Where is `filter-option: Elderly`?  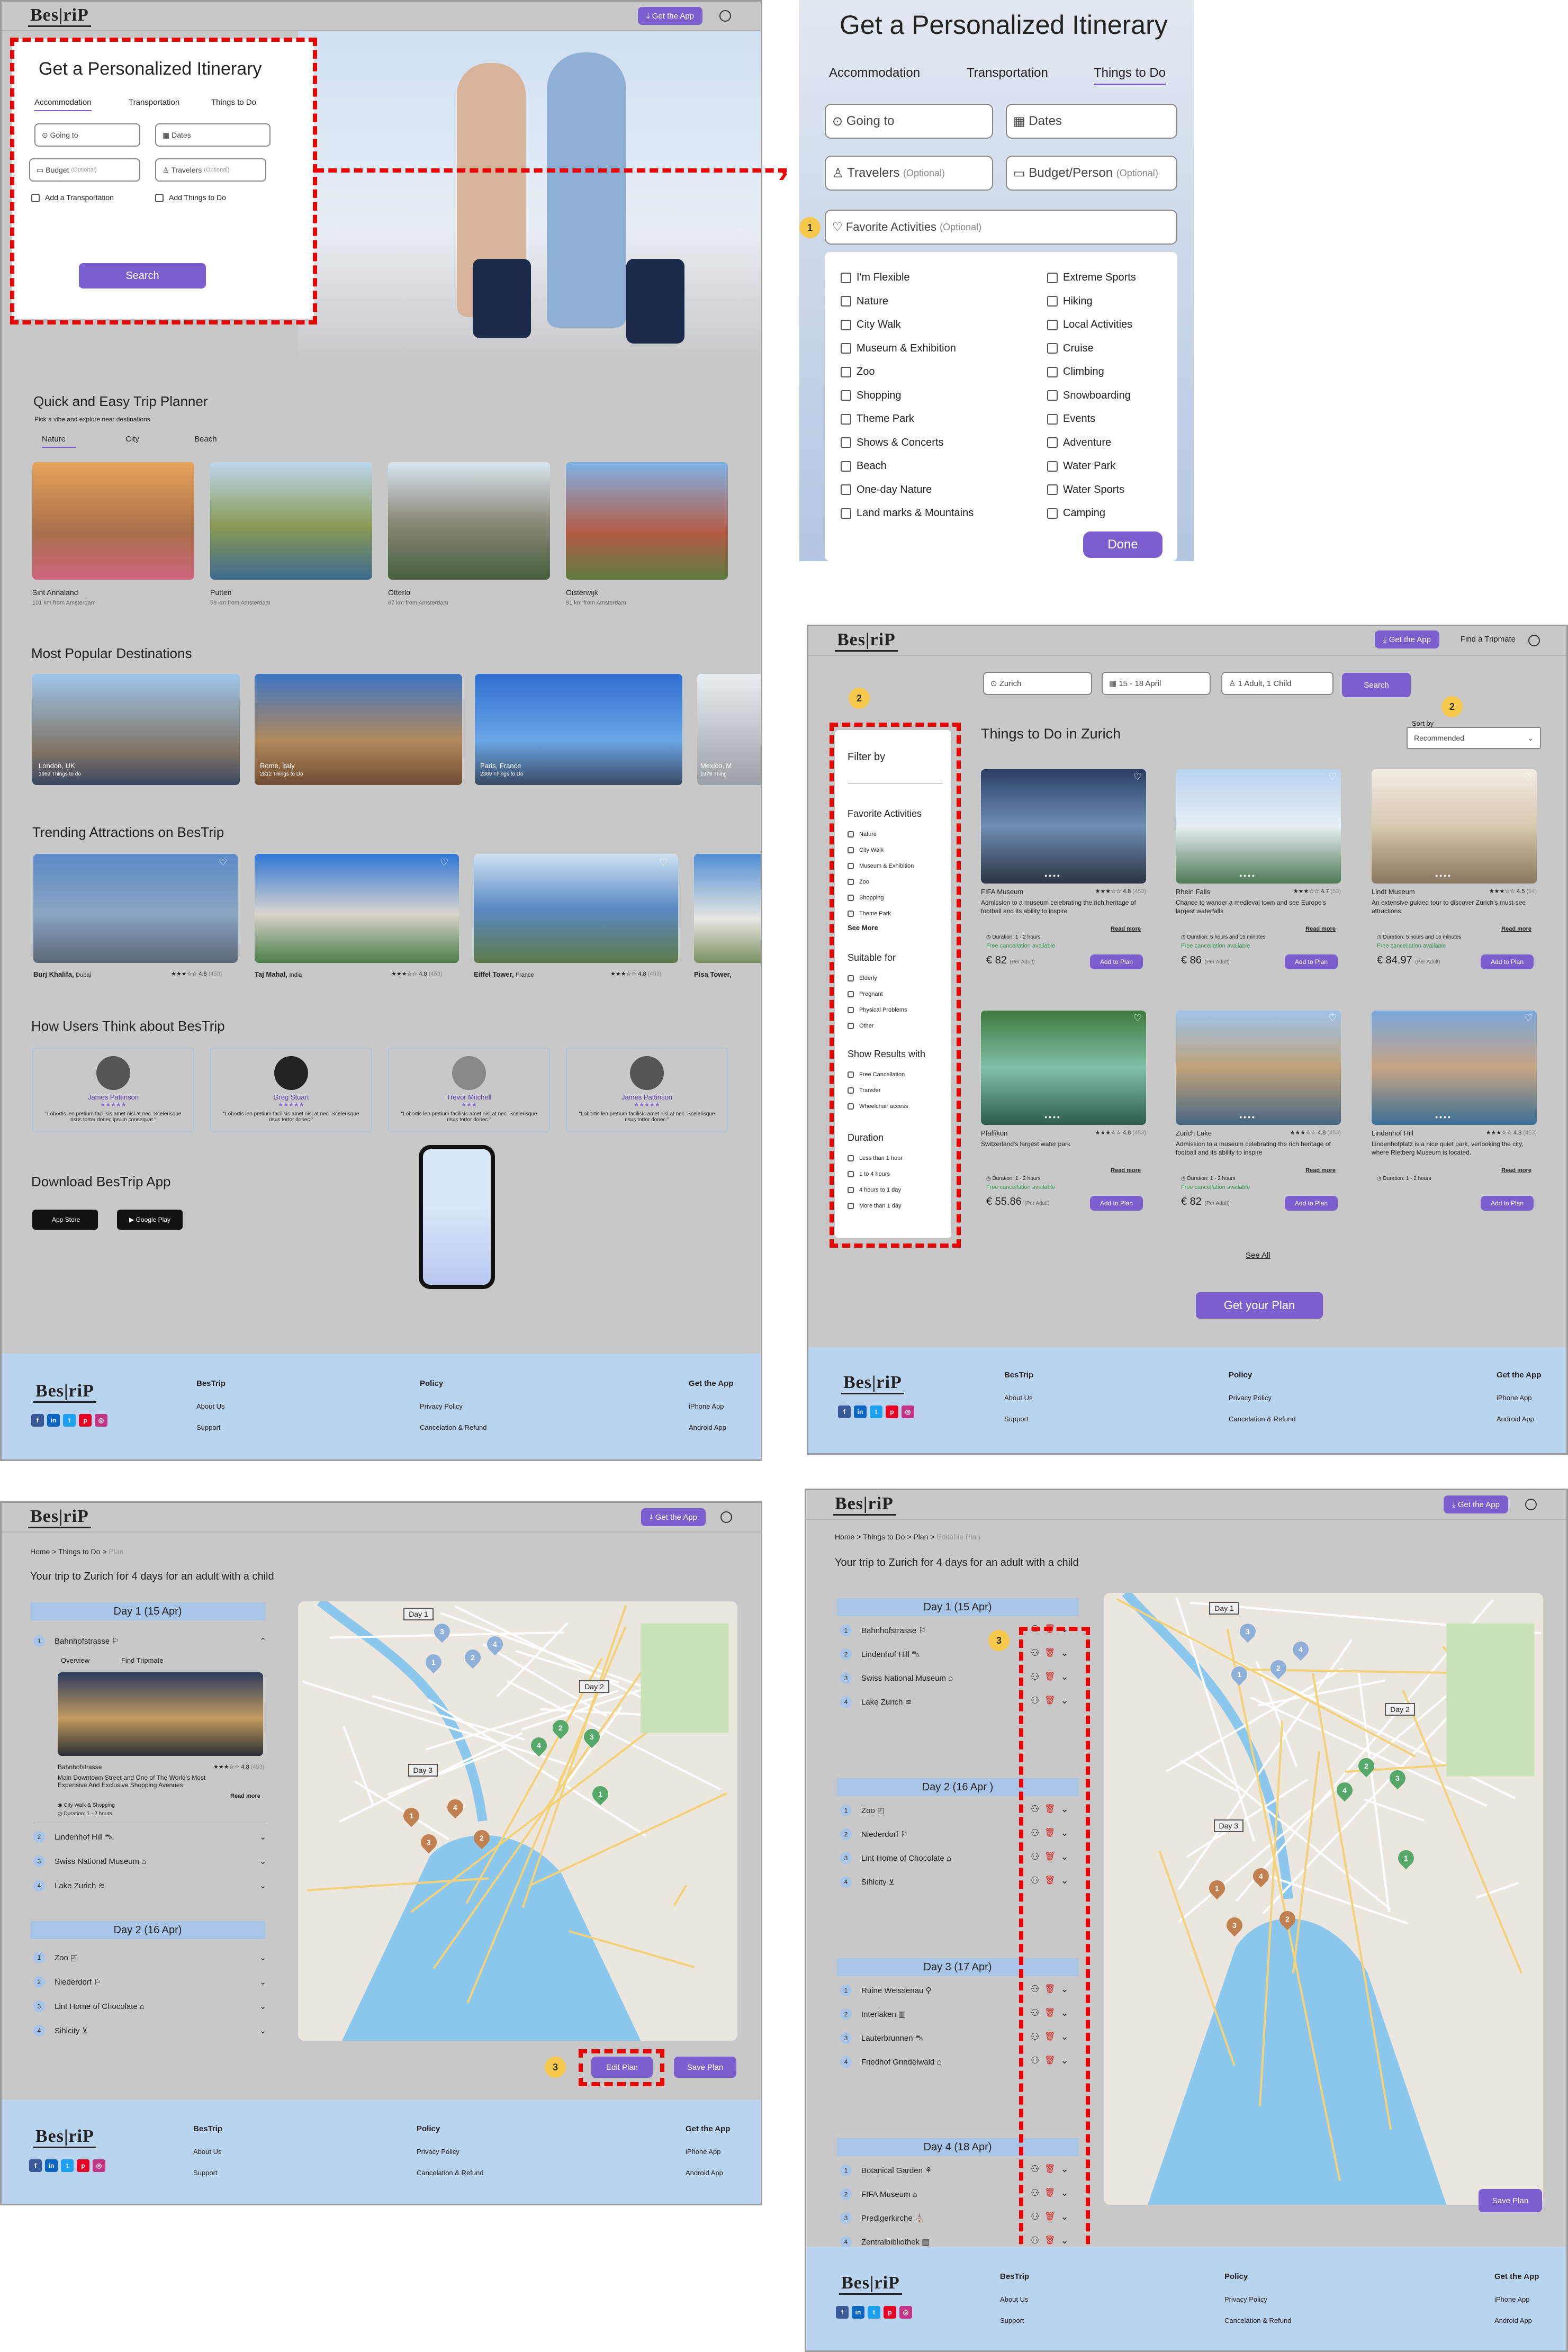 filter-option: Elderly is located at coordinates (877, 978).